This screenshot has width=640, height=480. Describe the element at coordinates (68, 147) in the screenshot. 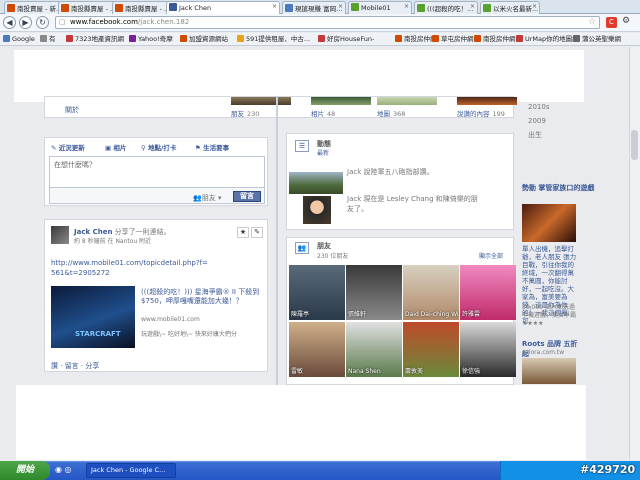

I see `tab-status-update: ✎ 近況更新` at that location.